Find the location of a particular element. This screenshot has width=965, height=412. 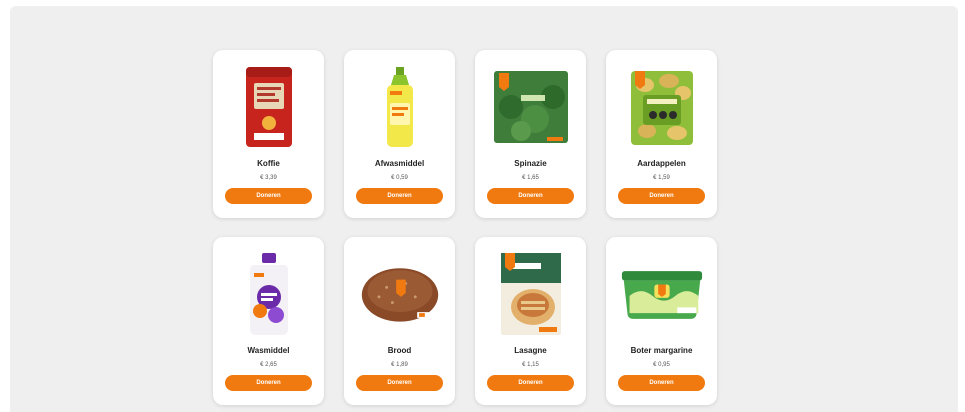

product-card: Wasmiddel € 2,65 Doneren is located at coordinates (268, 321).